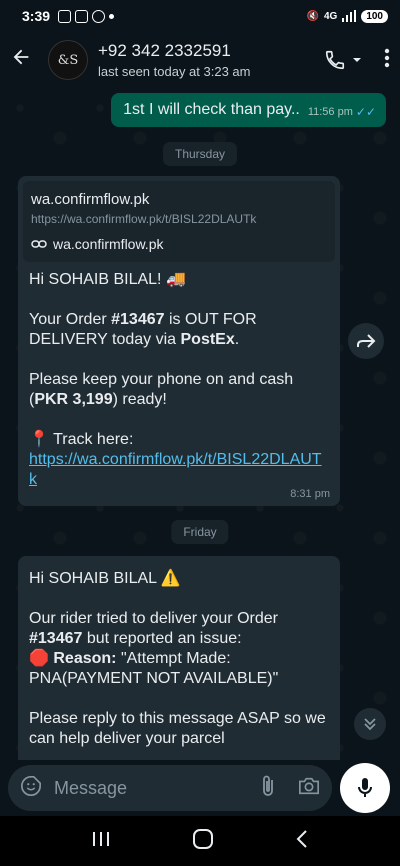 The image size is (400, 866). I want to click on outgoing-message: 1st I will check than pay.. 11:56 pm ✓✓, so click(248, 110).